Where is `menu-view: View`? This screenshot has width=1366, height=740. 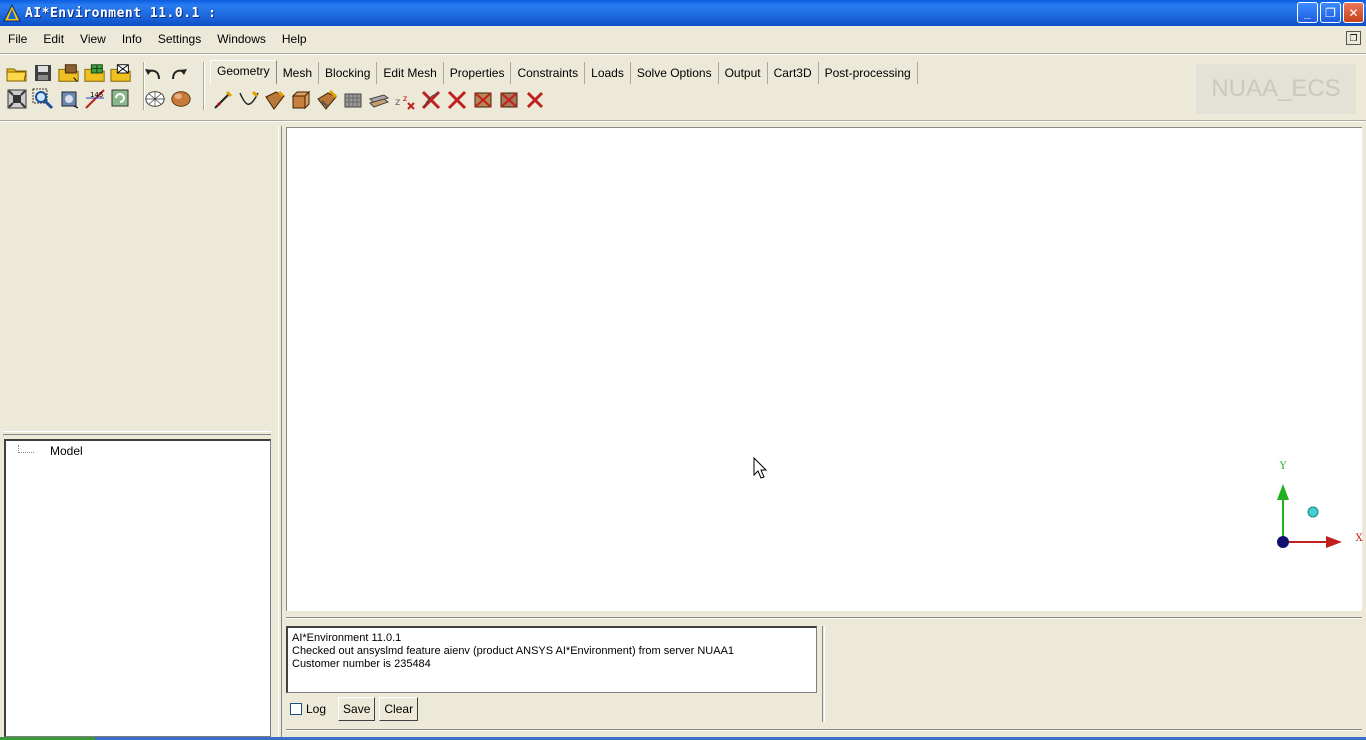
menu-view: View is located at coordinates (93, 39).